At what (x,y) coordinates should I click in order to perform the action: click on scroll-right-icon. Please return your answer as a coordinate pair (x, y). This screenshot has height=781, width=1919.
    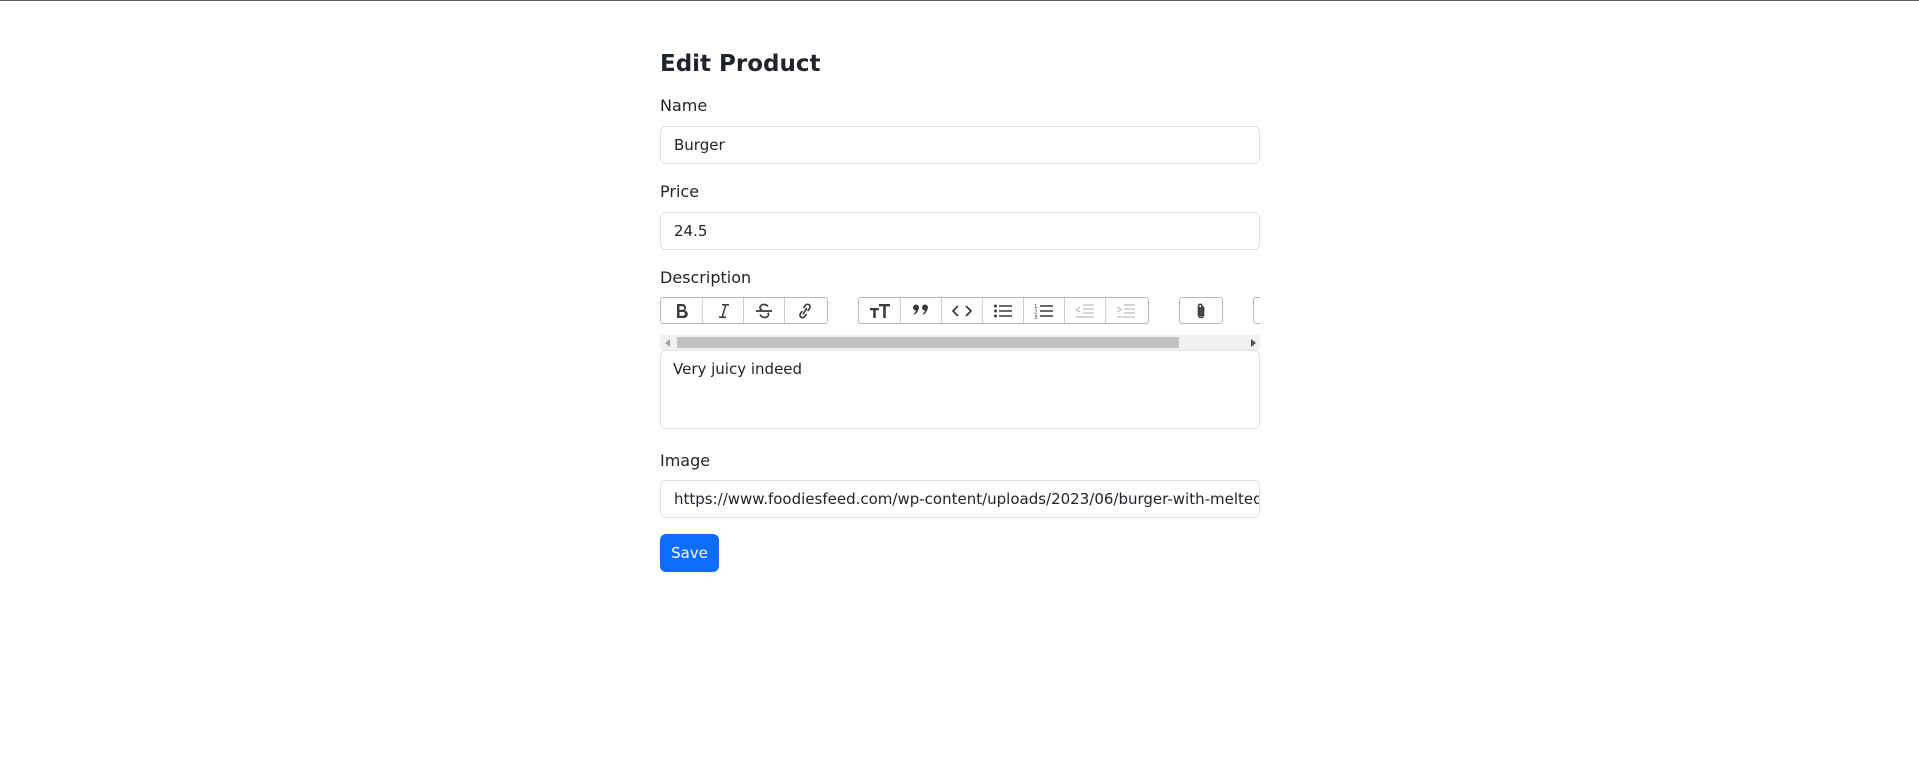
    Looking at the image, I should click on (1252, 342).